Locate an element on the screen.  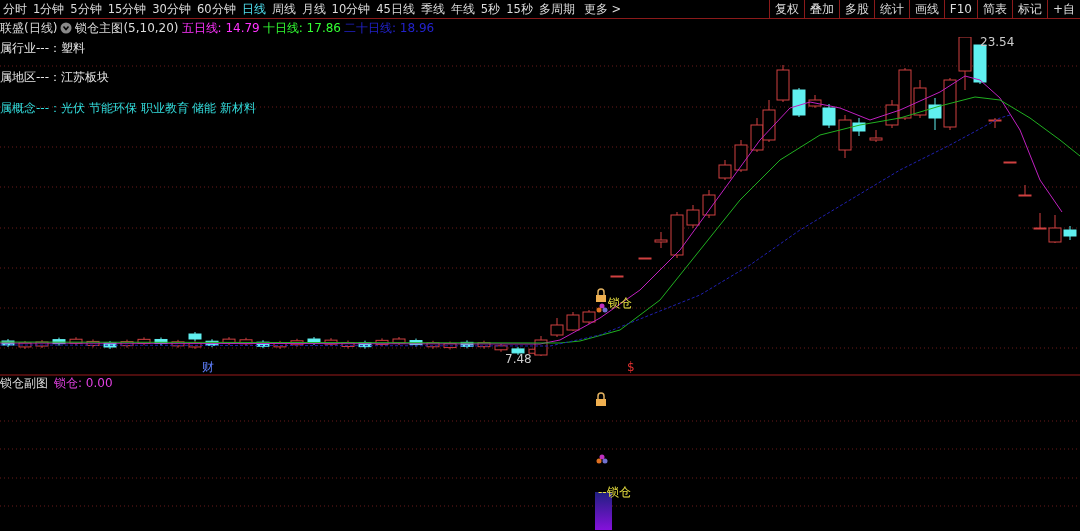
period-tab: 45日线 is located at coordinates (395, 9).